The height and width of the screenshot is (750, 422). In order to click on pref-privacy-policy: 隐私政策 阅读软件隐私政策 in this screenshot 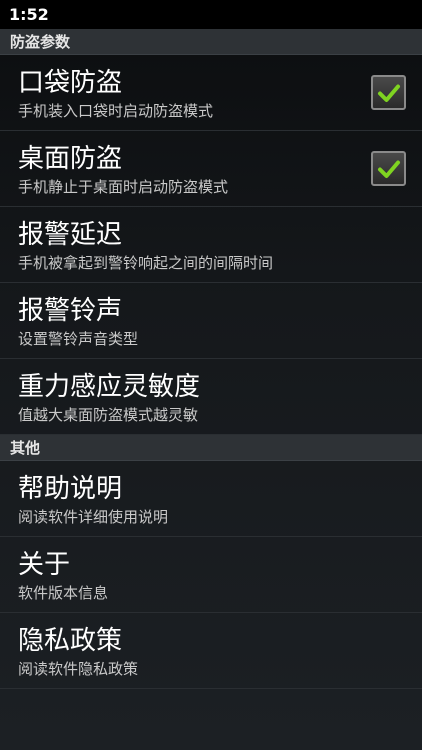, I will do `click(211, 651)`.